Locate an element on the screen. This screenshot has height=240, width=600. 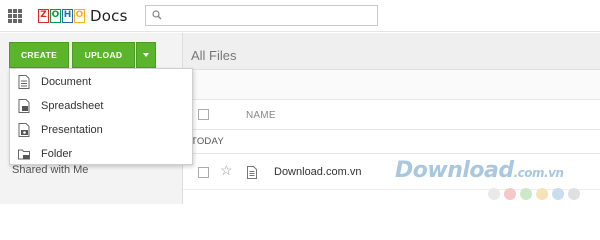
page-title: All Files is located at coordinates (214, 55).